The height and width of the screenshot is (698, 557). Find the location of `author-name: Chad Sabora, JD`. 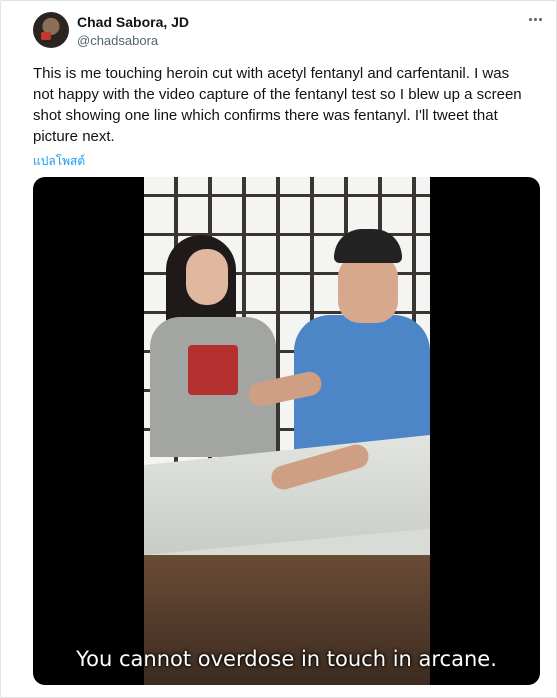

author-name: Chad Sabora, JD is located at coordinates (133, 22).